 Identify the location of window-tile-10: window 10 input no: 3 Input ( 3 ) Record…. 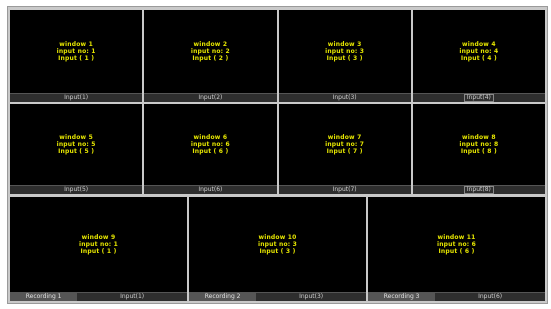
(277, 249).